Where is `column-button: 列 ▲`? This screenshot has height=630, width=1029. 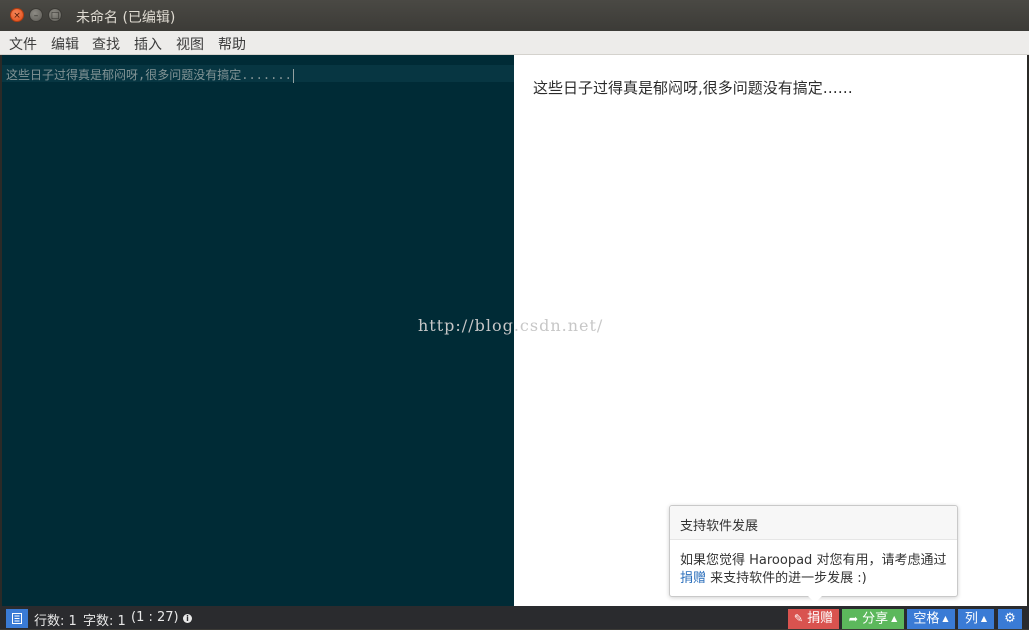
column-button: 列 ▲ is located at coordinates (976, 619).